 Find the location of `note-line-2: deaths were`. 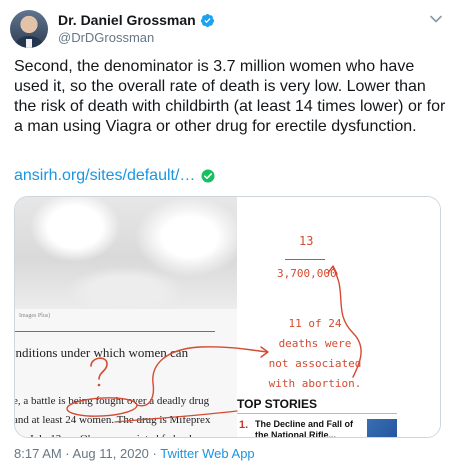

note-line-2: deaths were is located at coordinates (315, 343).